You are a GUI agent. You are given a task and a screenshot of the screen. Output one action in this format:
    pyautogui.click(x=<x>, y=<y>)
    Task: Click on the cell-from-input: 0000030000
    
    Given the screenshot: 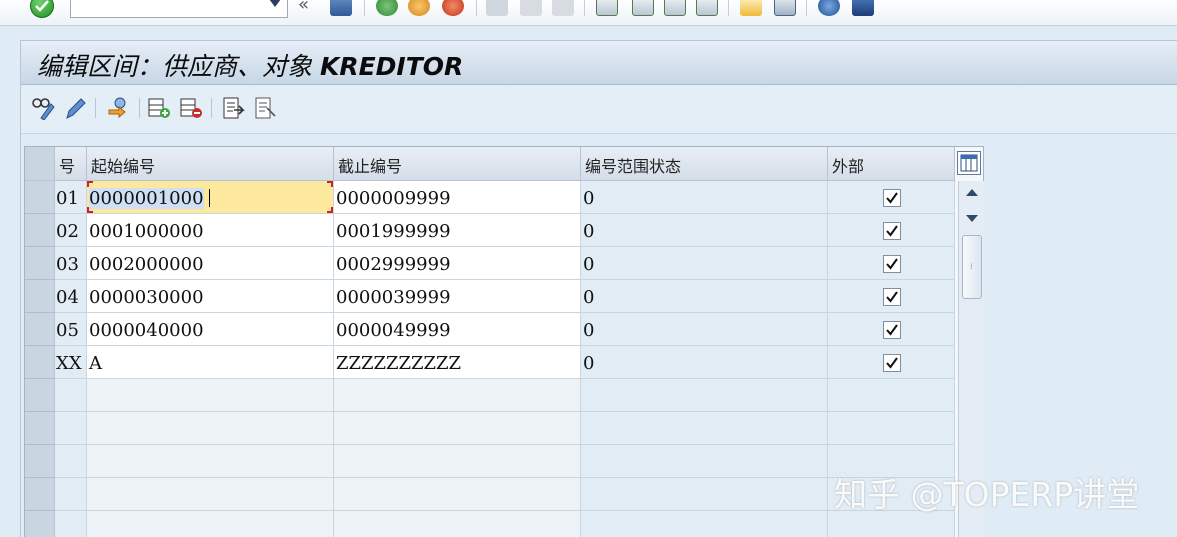 What is the action you would take?
    pyautogui.click(x=210, y=296)
    